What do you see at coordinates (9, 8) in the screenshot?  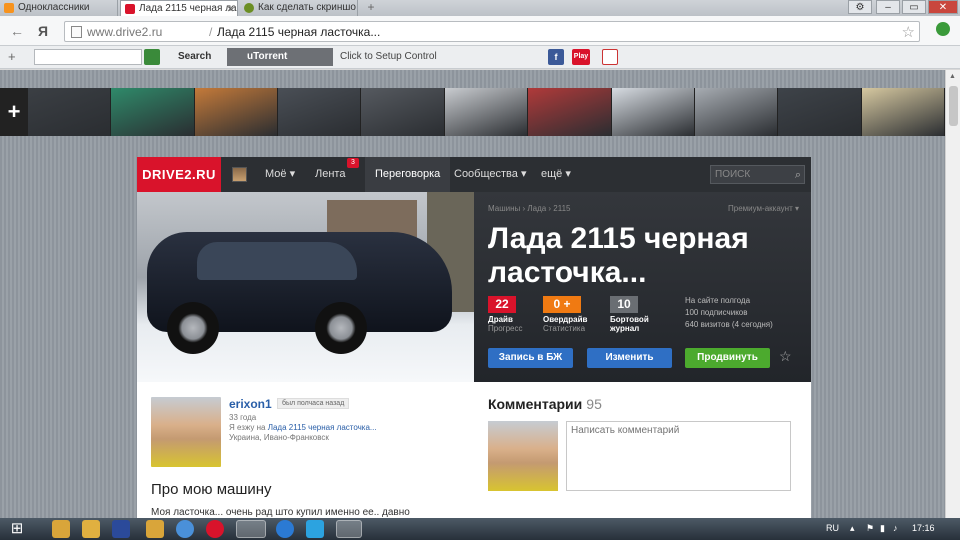 I see `odnoklassniki-icon` at bounding box center [9, 8].